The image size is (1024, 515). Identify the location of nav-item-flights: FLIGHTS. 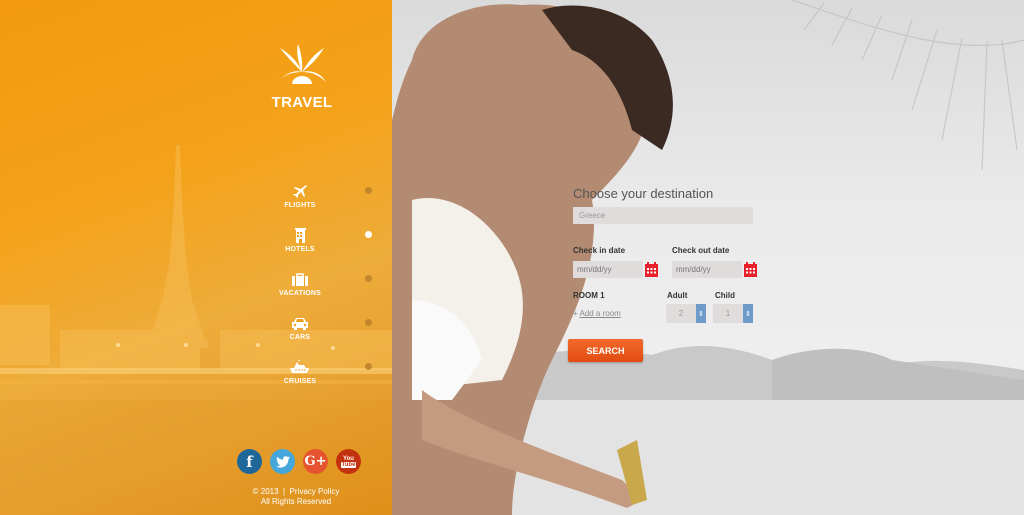
(300, 204).